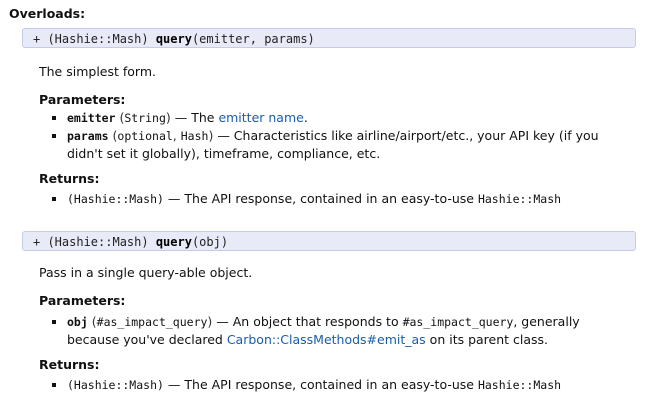  What do you see at coordinates (194, 117) in the screenshot?
I see `param-desc: — The` at bounding box center [194, 117].